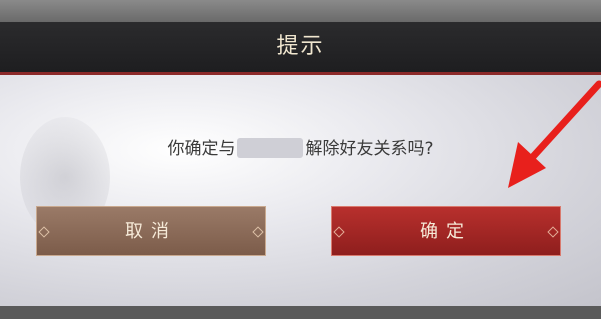 The width and height of the screenshot is (601, 319). Describe the element at coordinates (270, 148) in the screenshot. I see `redacted-username` at that location.